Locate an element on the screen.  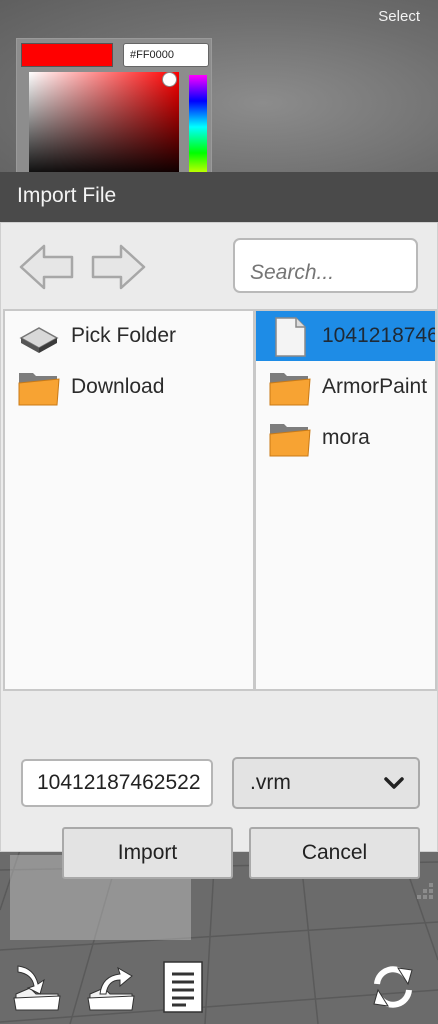
search-input is located at coordinates (325, 265).